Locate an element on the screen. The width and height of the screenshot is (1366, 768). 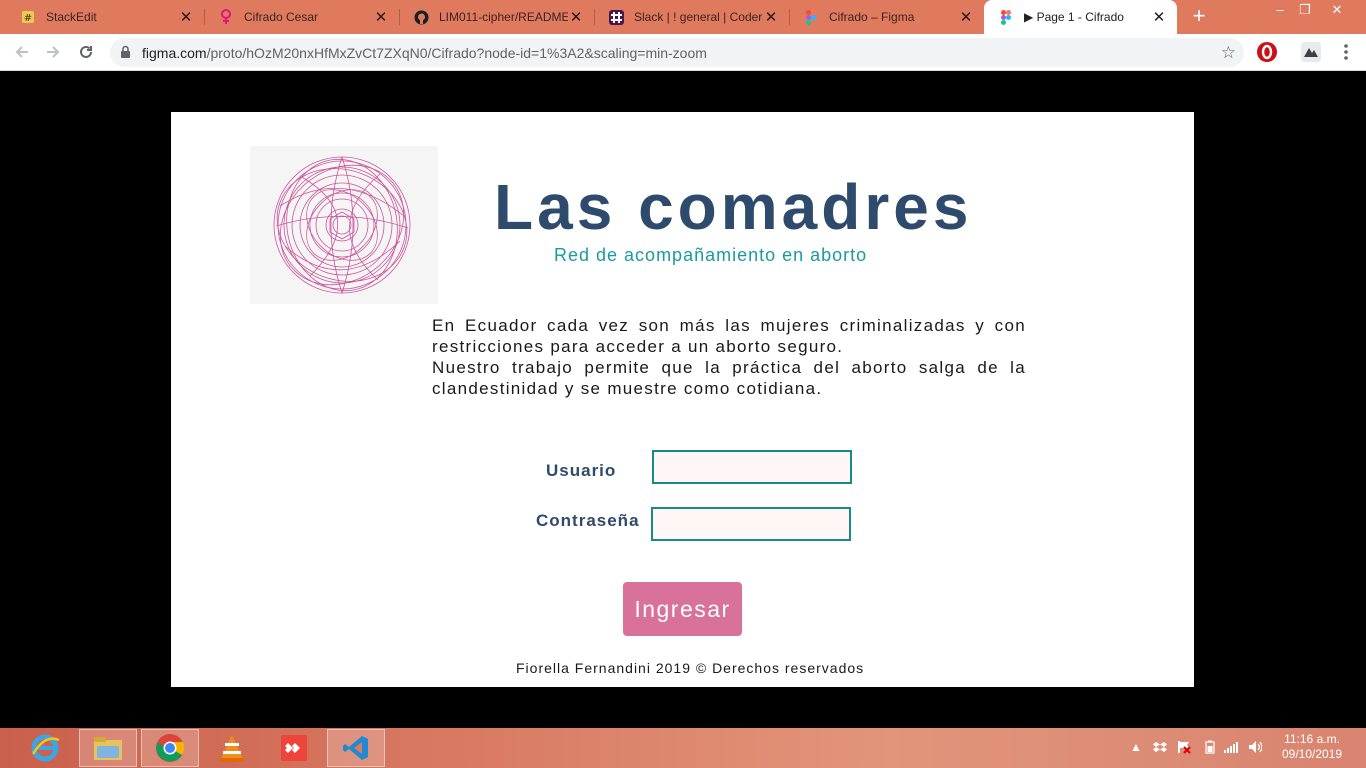
volume-icon is located at coordinates (1255, 747).